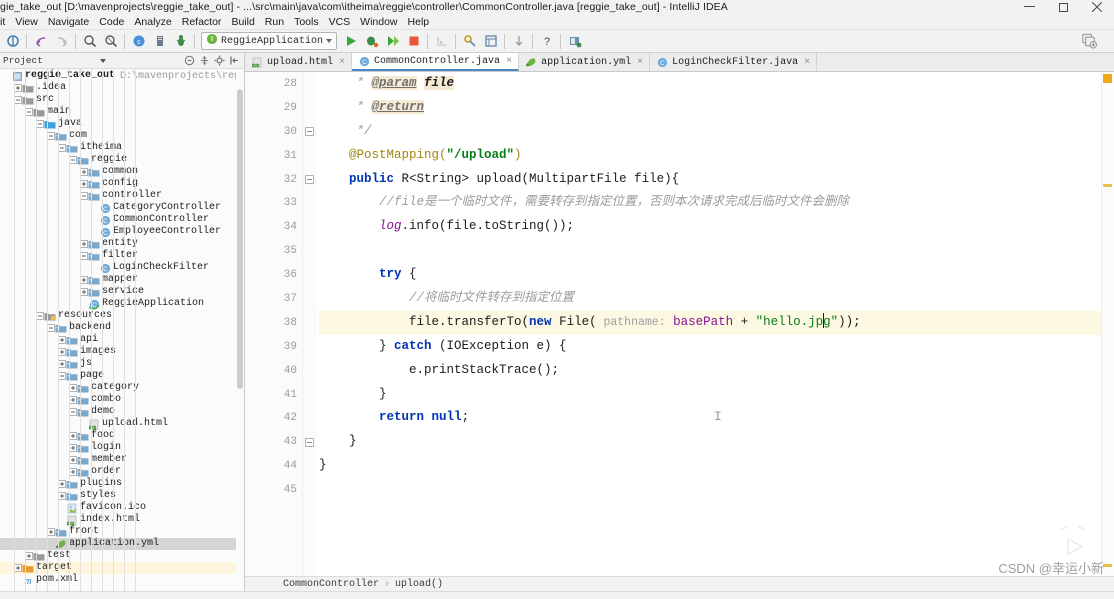 This screenshot has height=599, width=1114. Describe the element at coordinates (1097, 7) in the screenshot. I see `close-icon` at that location.